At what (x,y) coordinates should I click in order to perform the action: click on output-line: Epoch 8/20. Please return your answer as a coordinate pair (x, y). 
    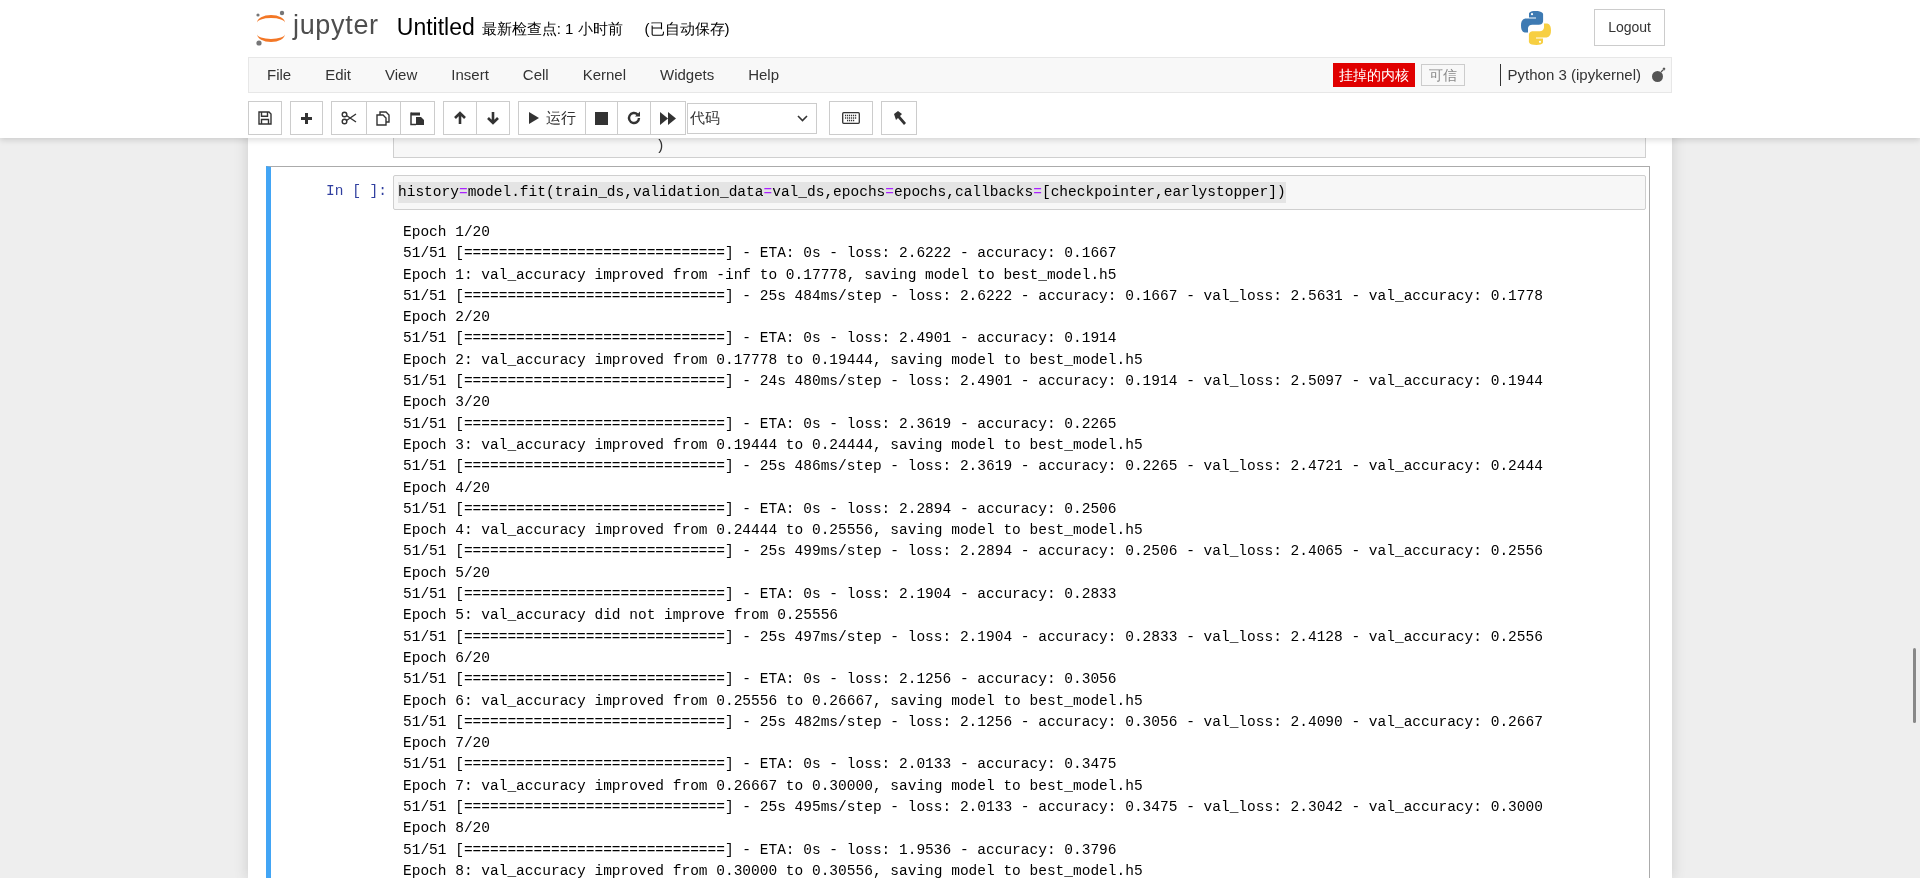
    Looking at the image, I should click on (446, 829).